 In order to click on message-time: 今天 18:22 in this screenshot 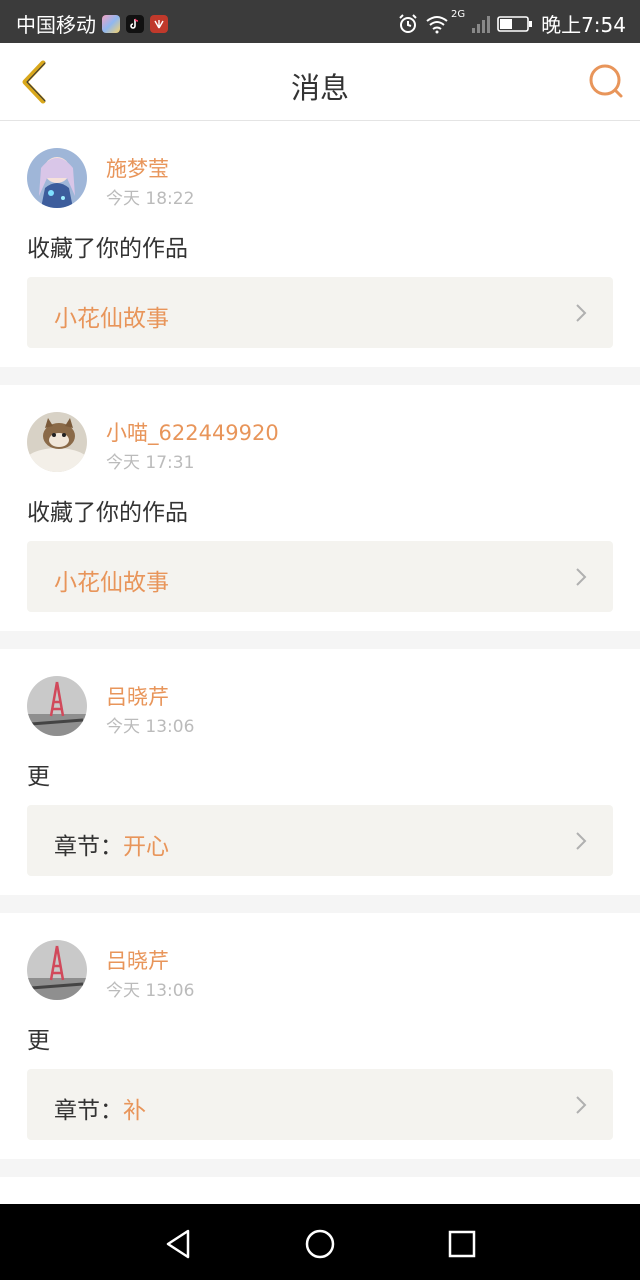, I will do `click(150, 199)`.